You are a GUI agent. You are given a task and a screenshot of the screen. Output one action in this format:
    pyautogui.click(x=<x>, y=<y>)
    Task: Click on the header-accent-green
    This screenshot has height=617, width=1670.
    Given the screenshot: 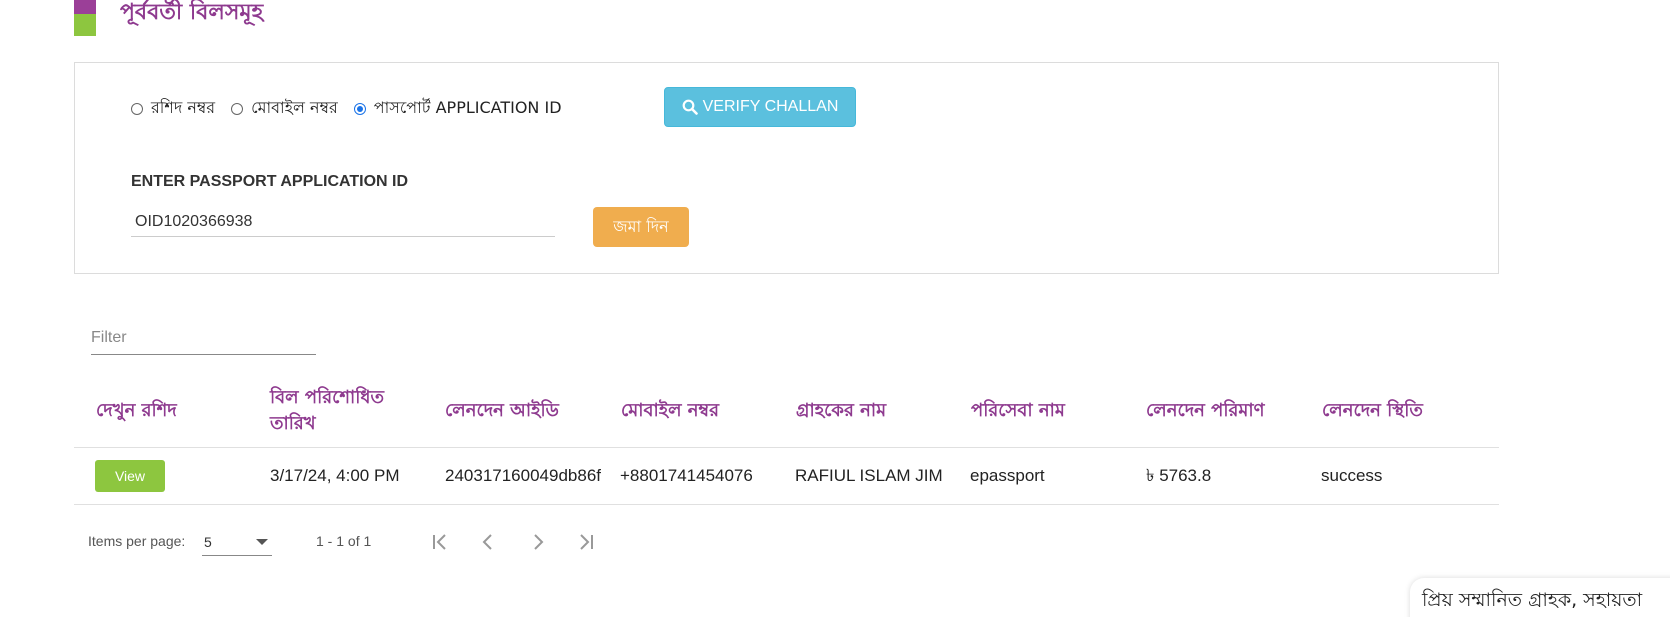 What is the action you would take?
    pyautogui.click(x=85, y=25)
    